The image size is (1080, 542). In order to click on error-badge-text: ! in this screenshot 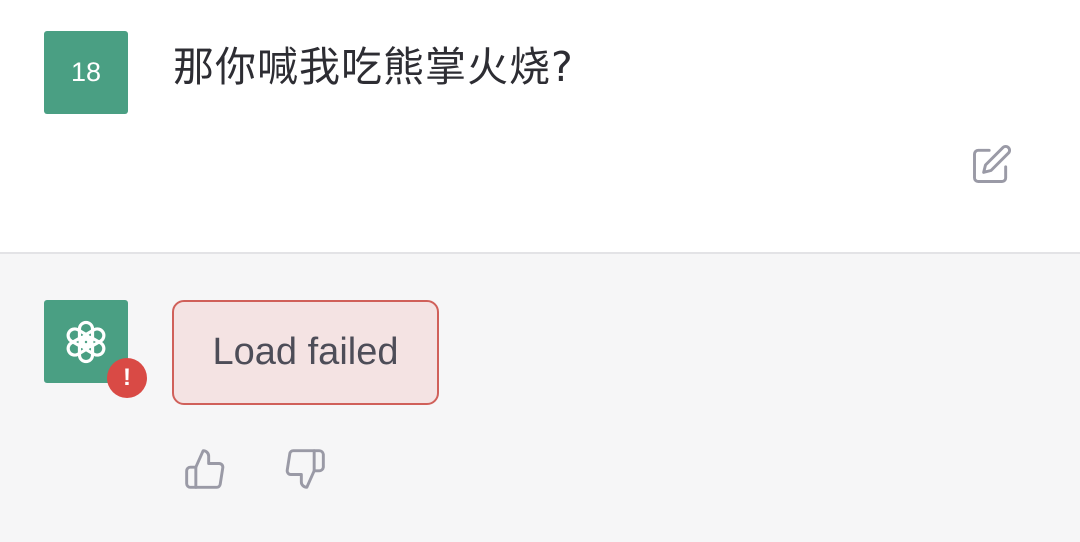, I will do `click(127, 377)`.